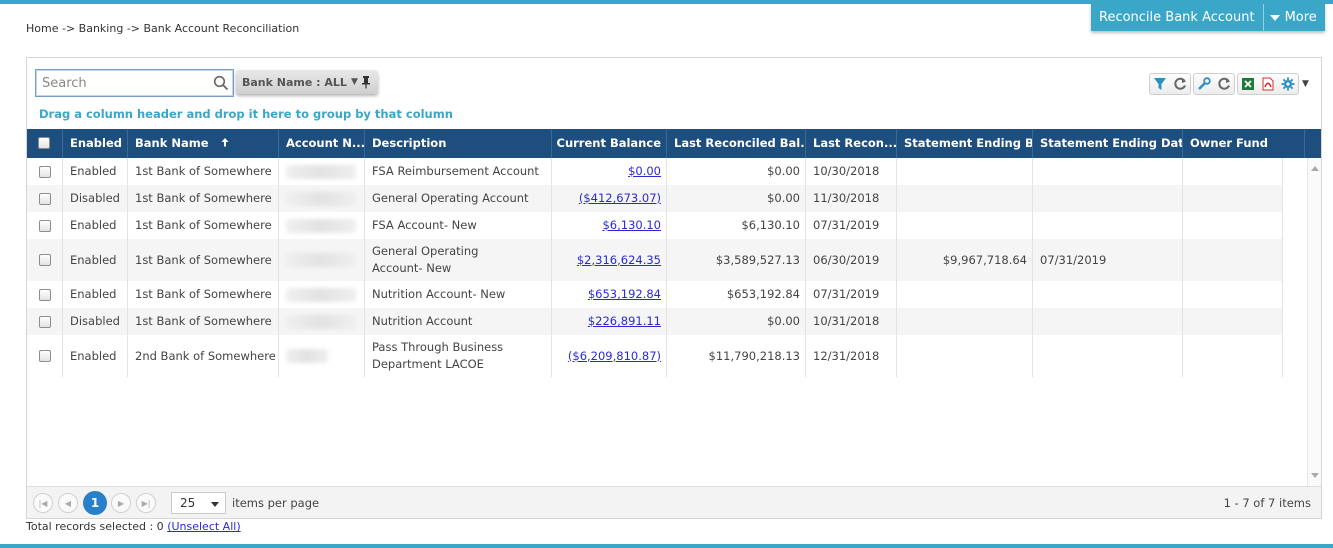 The image size is (1333, 548). Describe the element at coordinates (121, 503) in the screenshot. I see `next-page-icon: ▶` at that location.